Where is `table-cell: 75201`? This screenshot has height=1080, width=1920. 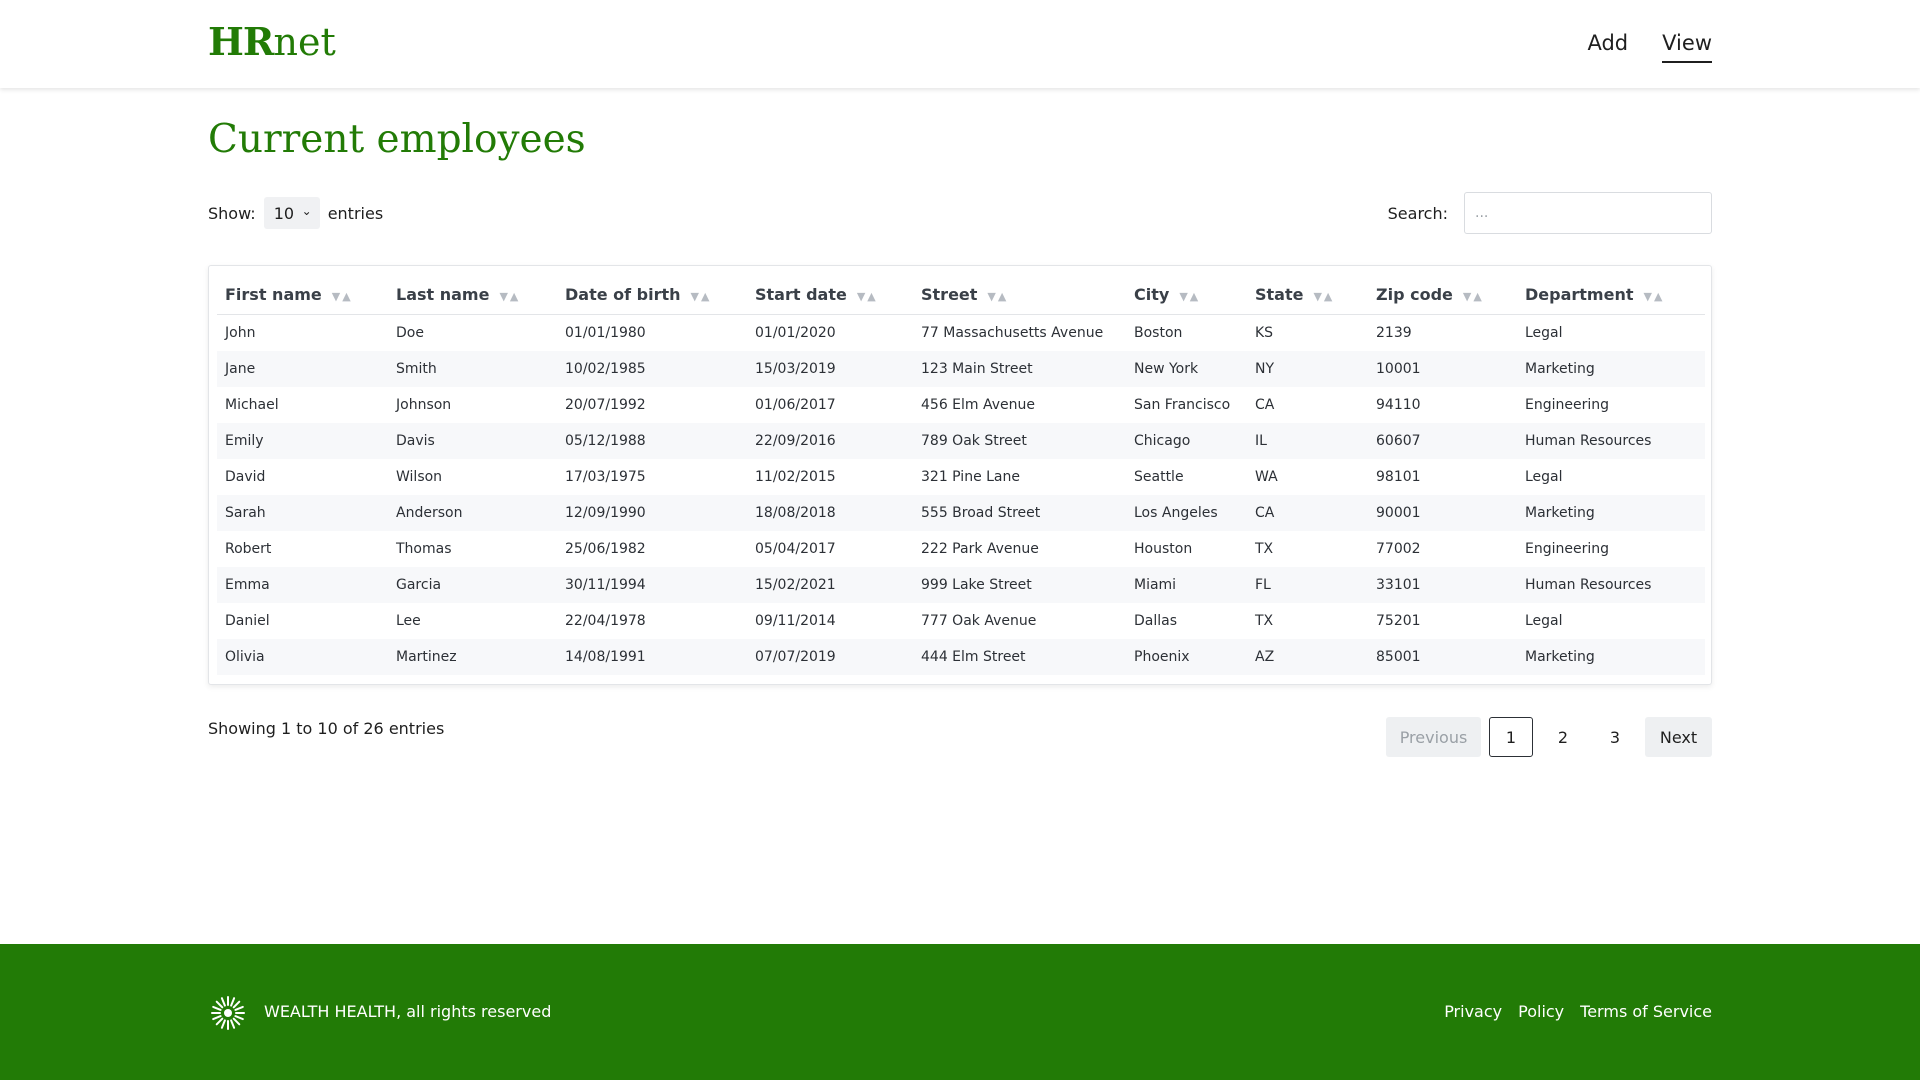
table-cell: 75201 is located at coordinates (1398, 621).